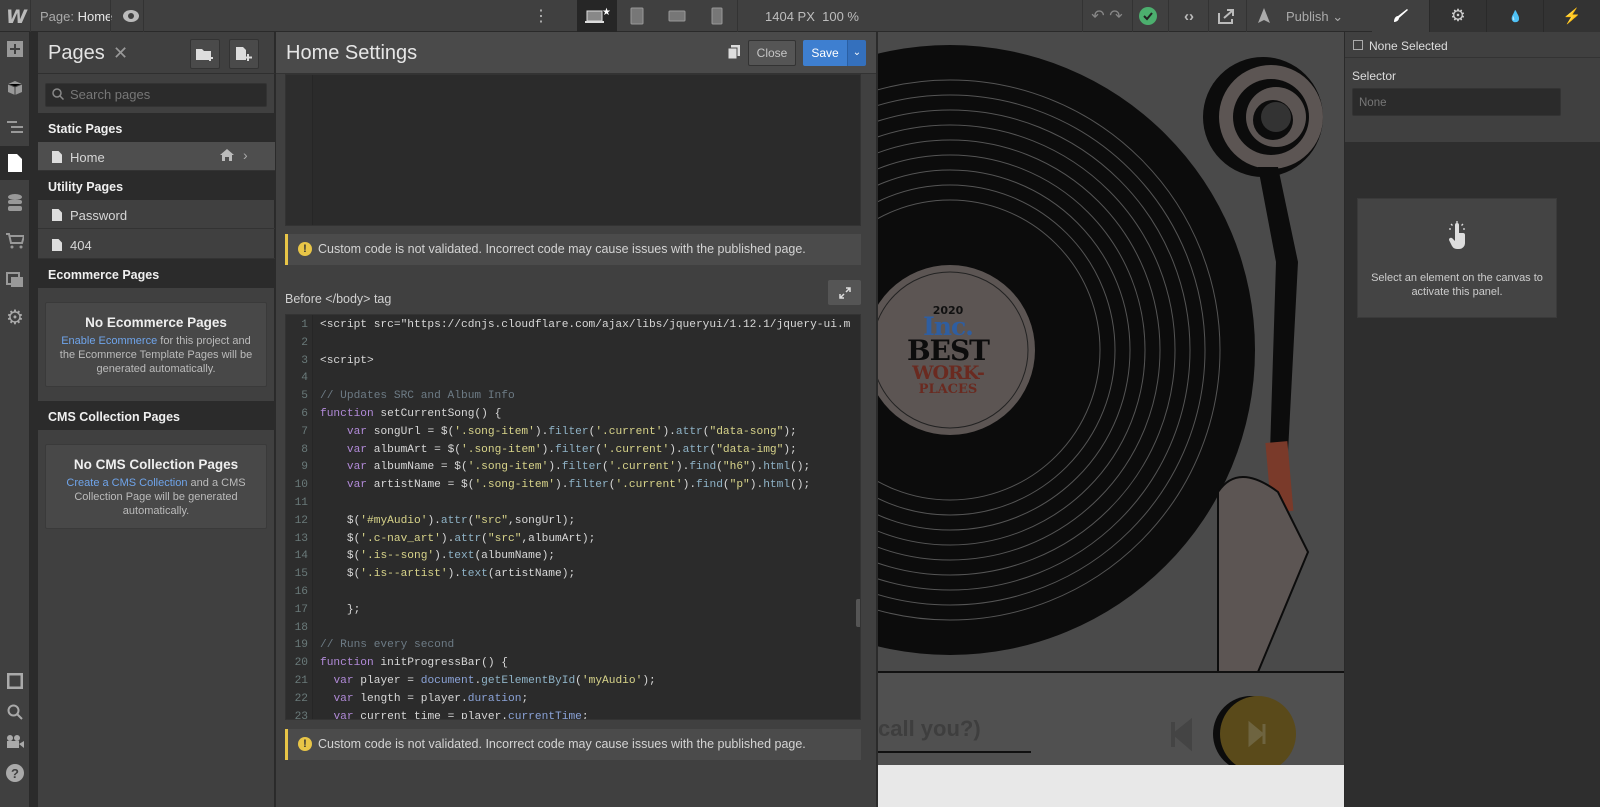 The width and height of the screenshot is (1600, 807). Describe the element at coordinates (15, 163) in the screenshot. I see `pages-icon` at that location.